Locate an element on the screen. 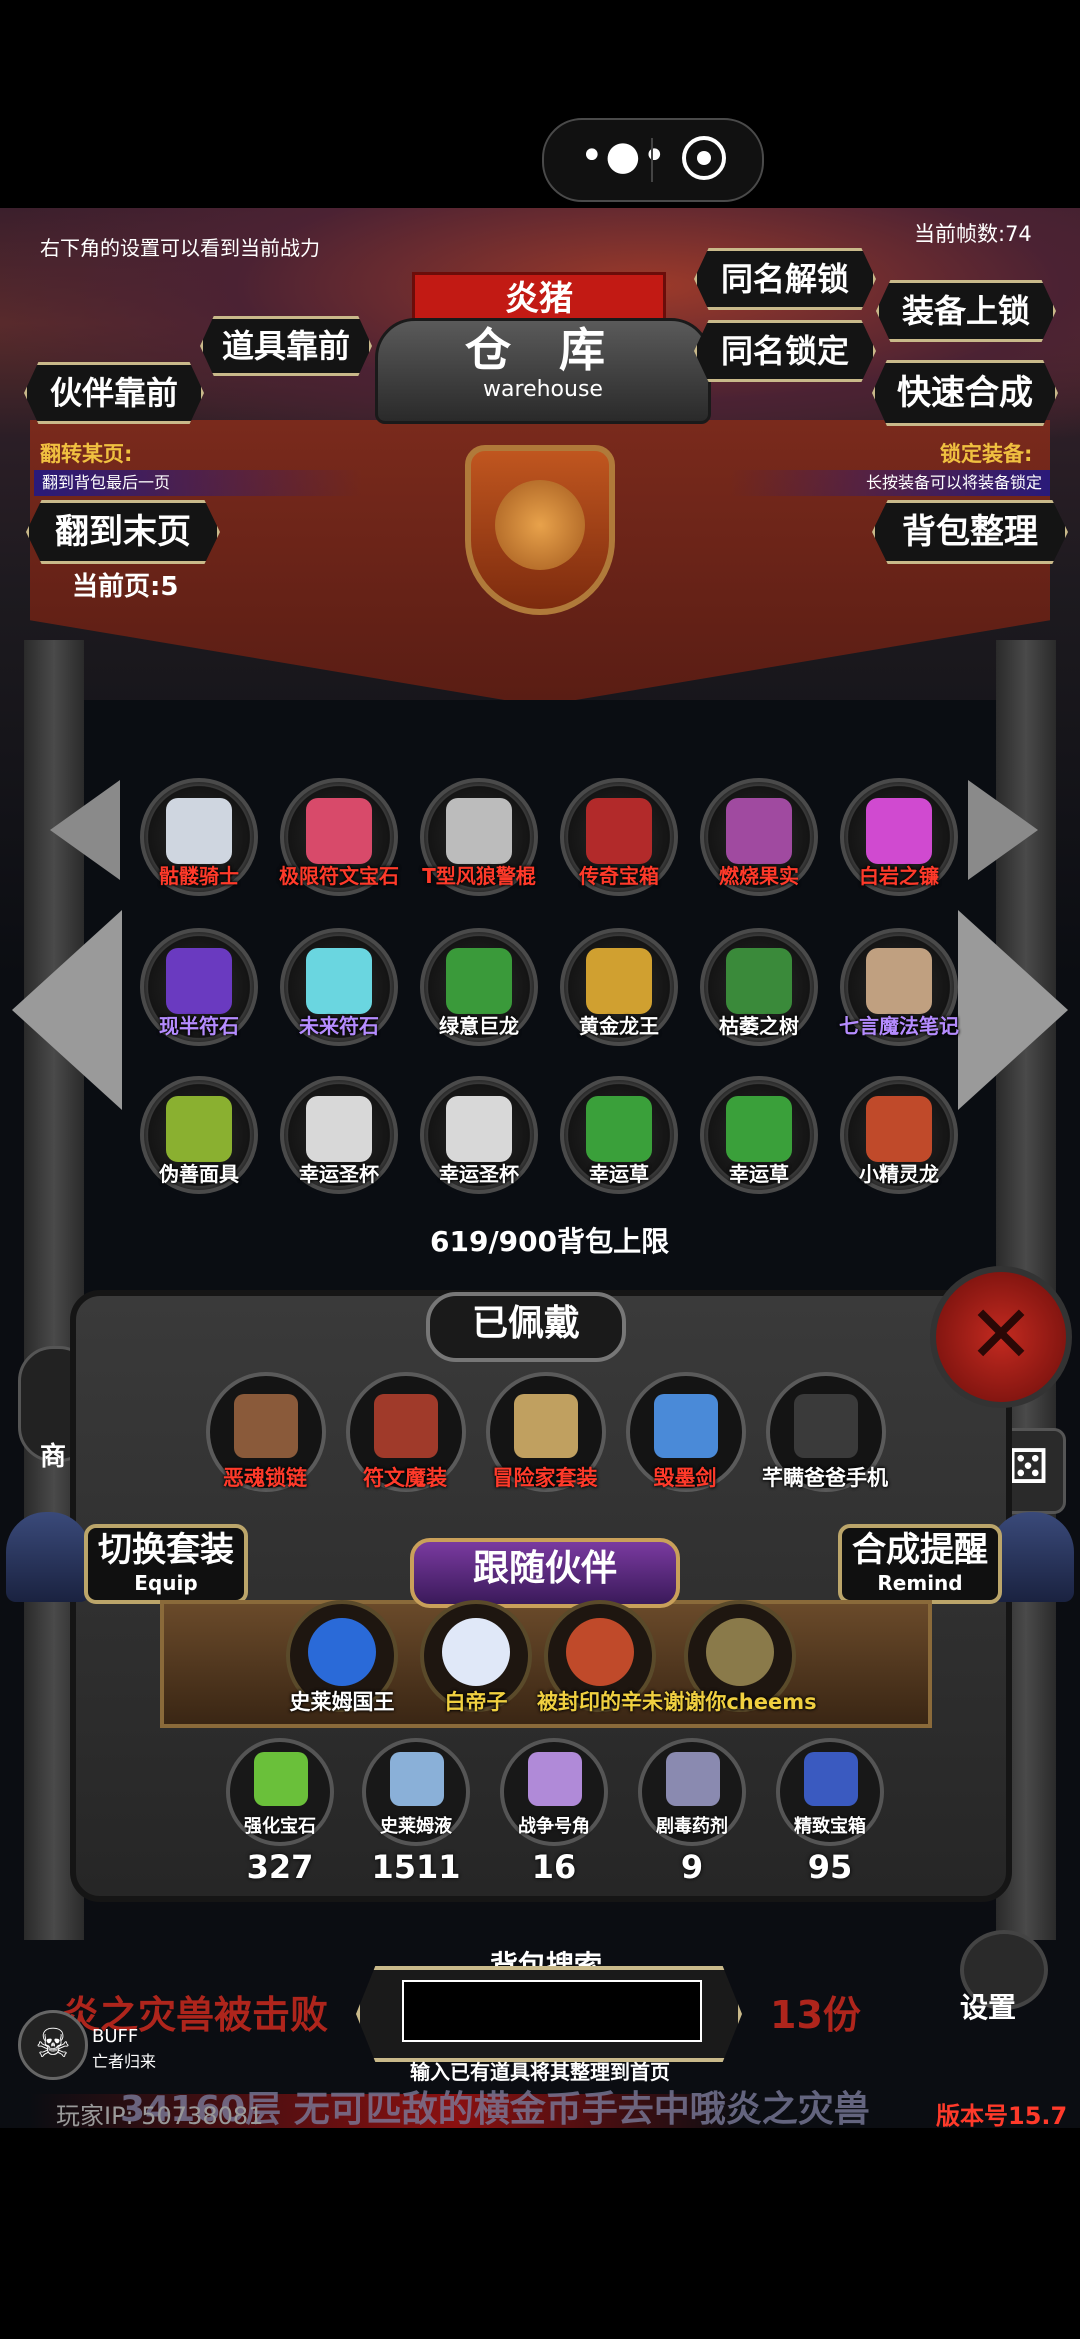  capsule-divider is located at coordinates (652, 160).